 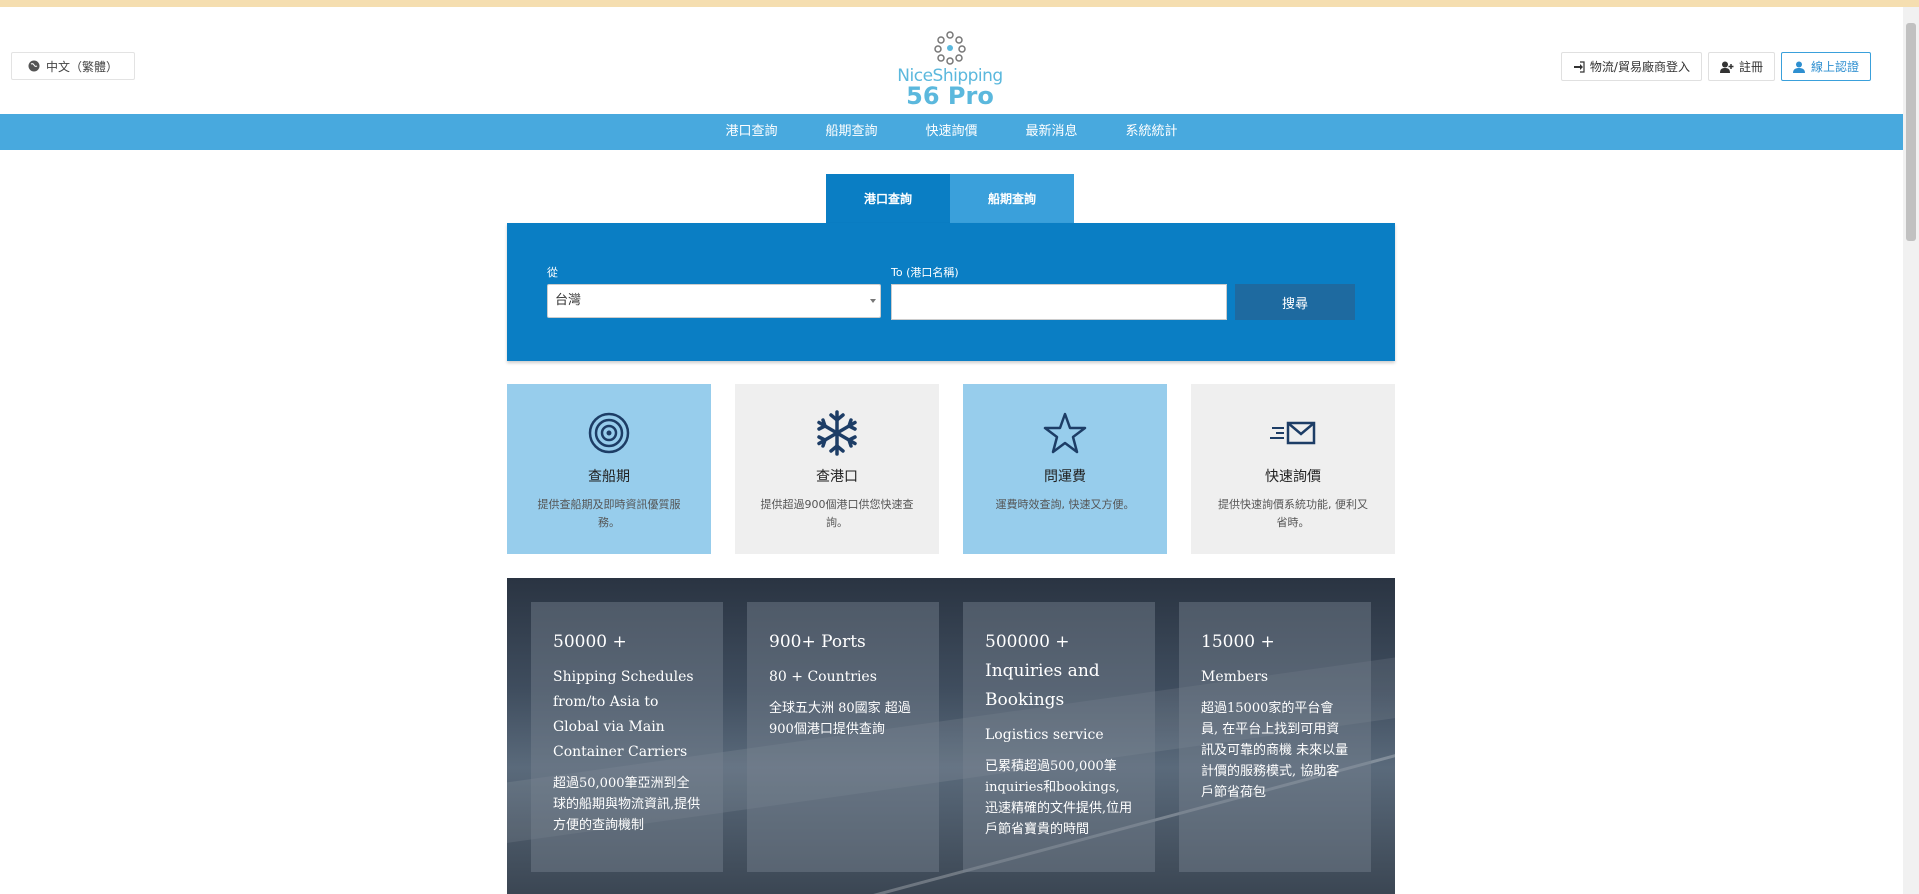 What do you see at coordinates (609, 433) in the screenshot?
I see `target-icon` at bounding box center [609, 433].